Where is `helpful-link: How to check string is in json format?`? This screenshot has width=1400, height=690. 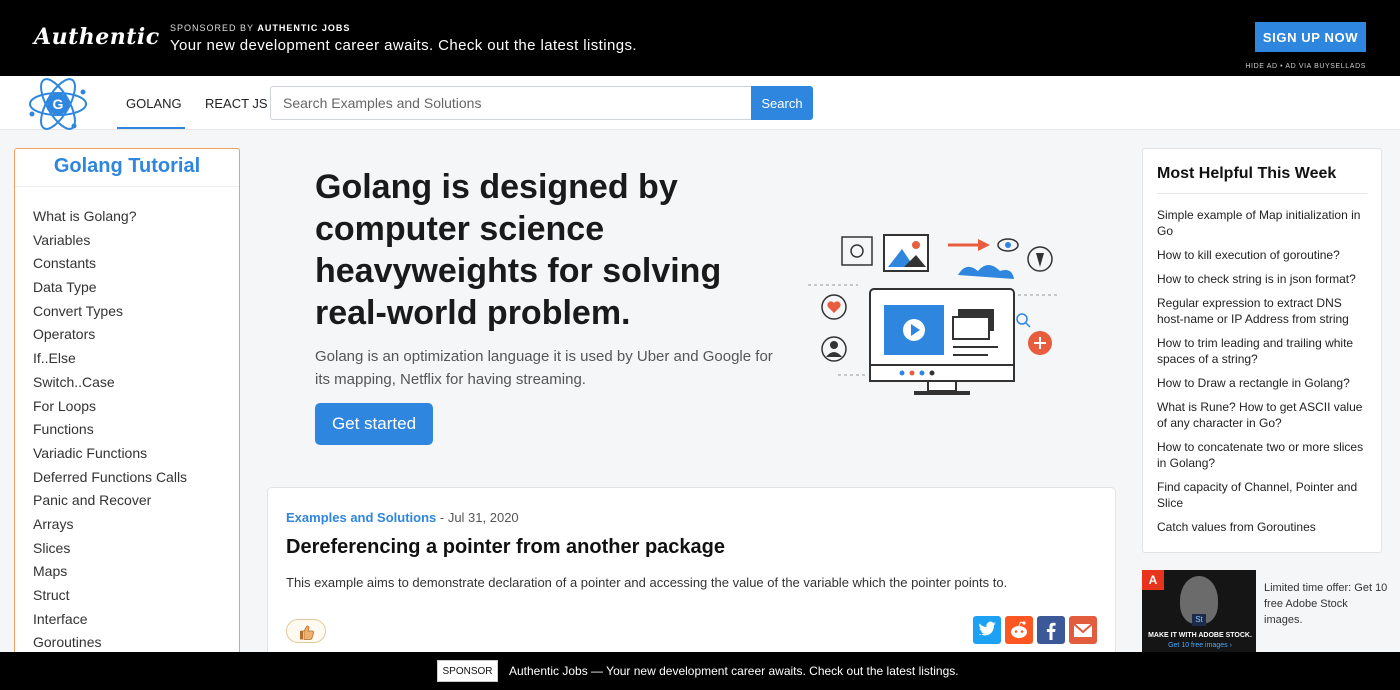
helpful-link: How to check string is in json format? is located at coordinates (1264, 279).